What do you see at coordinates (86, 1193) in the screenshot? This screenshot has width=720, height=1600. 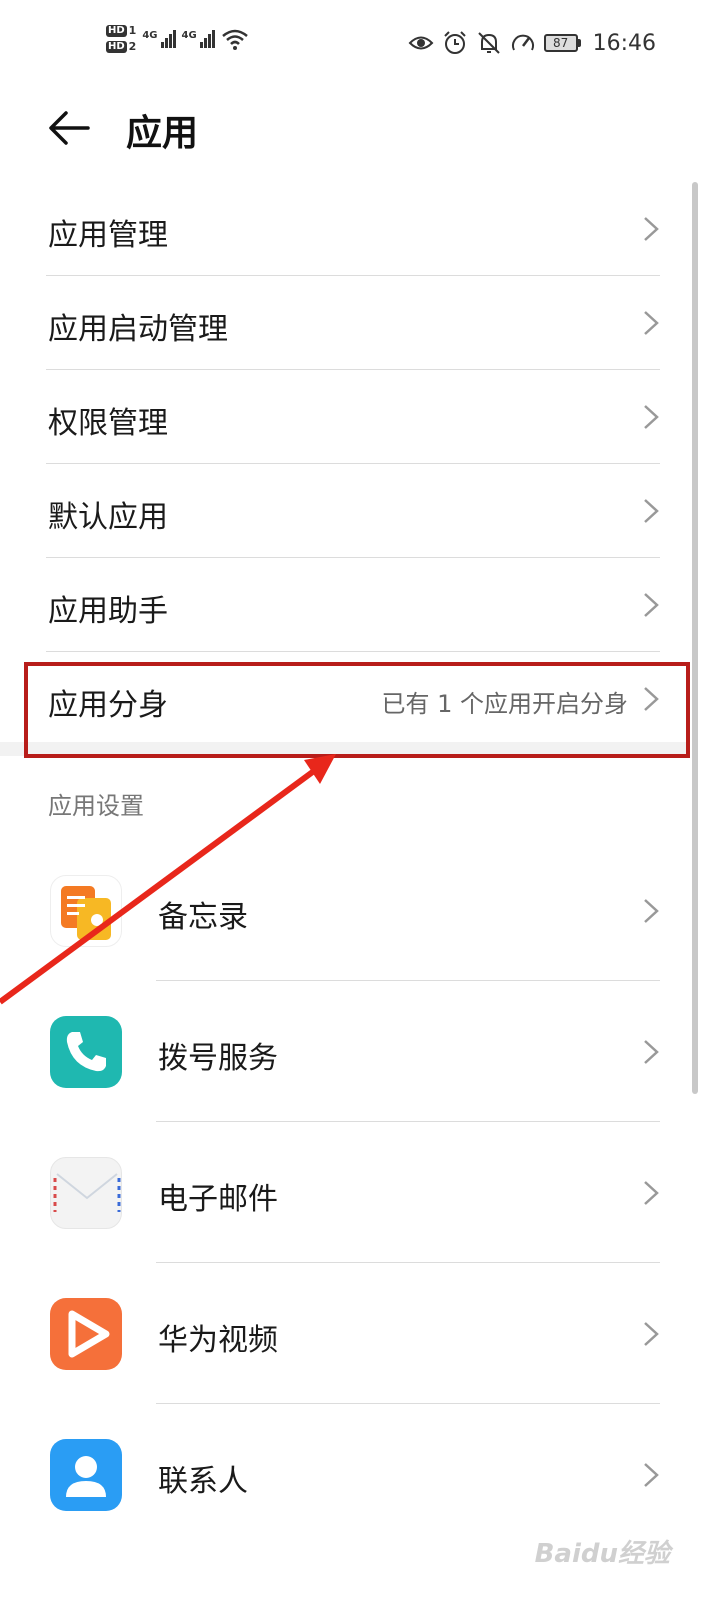 I see `envelope-icon` at bounding box center [86, 1193].